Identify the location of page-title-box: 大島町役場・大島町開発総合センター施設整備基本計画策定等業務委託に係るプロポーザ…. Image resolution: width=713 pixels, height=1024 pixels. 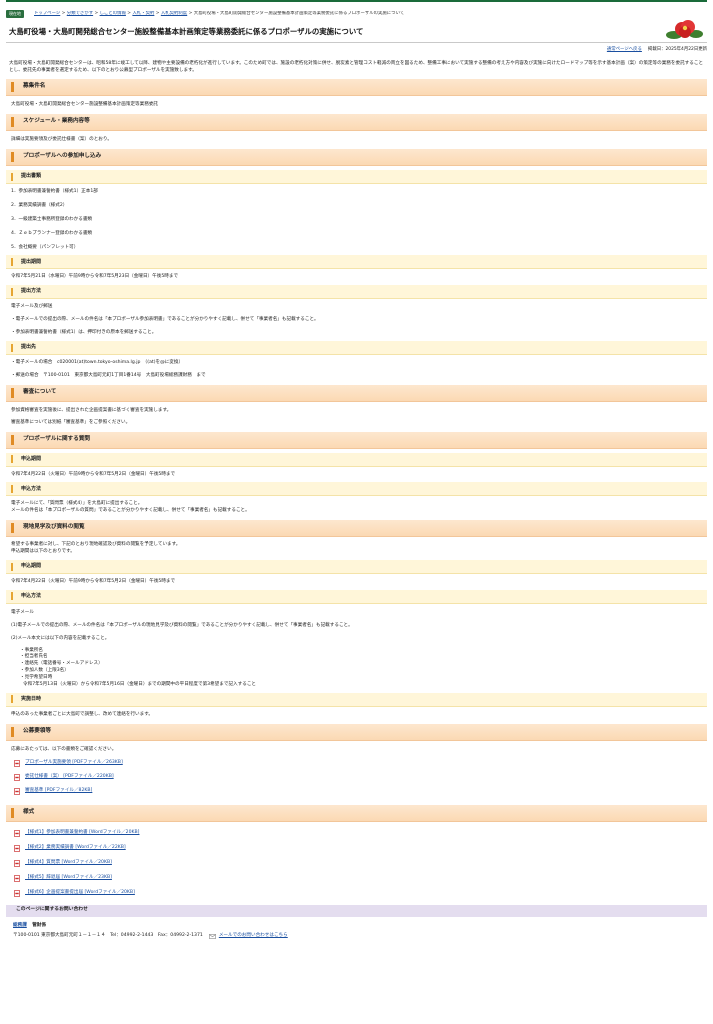
(356, 31).